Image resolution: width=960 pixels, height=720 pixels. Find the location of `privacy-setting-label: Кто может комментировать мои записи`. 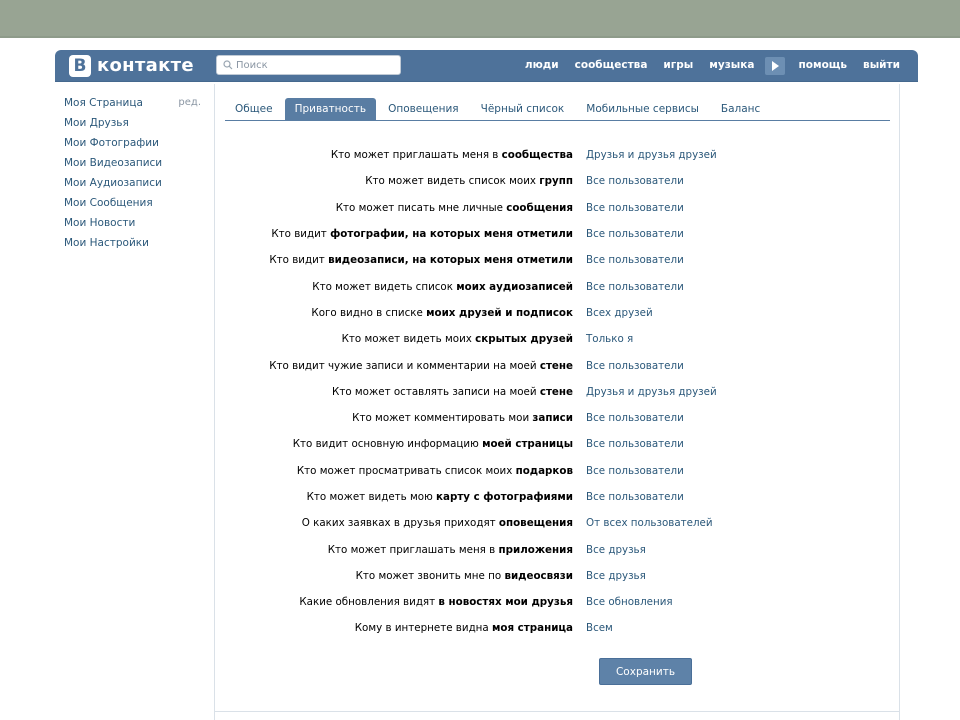

privacy-setting-label: Кто может комментировать мои записи is located at coordinates (400, 418).